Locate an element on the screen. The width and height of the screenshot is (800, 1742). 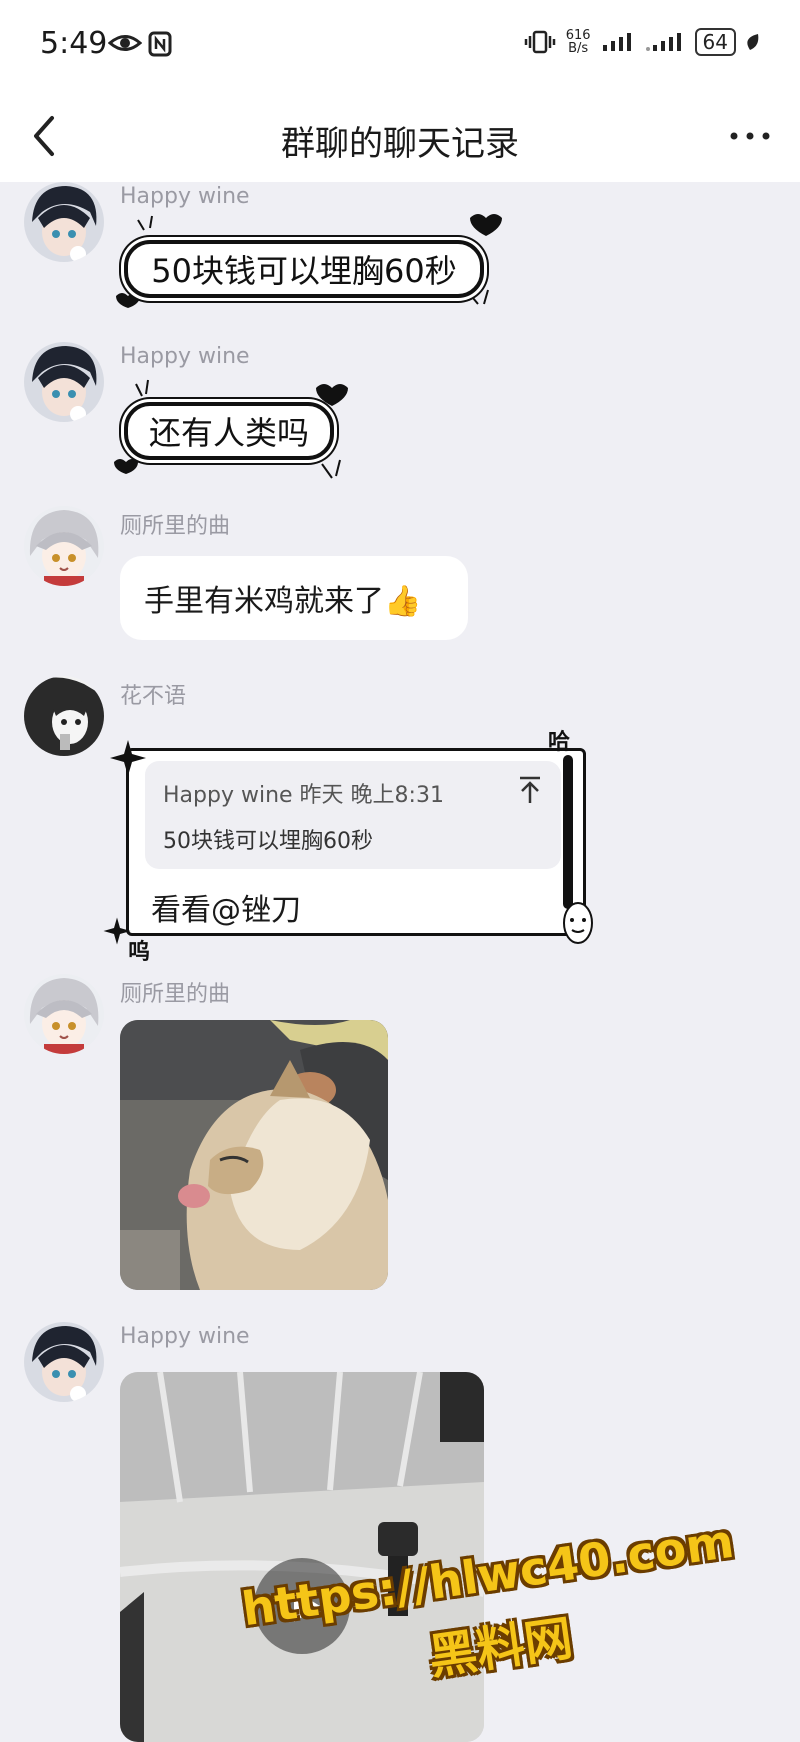
battery-indicator: 64 is located at coordinates (715, 42).